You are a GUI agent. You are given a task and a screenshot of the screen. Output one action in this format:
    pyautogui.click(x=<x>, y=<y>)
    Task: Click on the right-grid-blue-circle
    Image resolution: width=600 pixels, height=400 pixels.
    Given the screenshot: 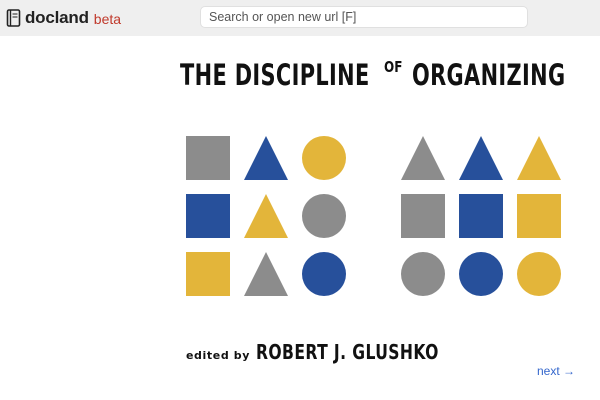 What is the action you would take?
    pyautogui.click(x=481, y=274)
    